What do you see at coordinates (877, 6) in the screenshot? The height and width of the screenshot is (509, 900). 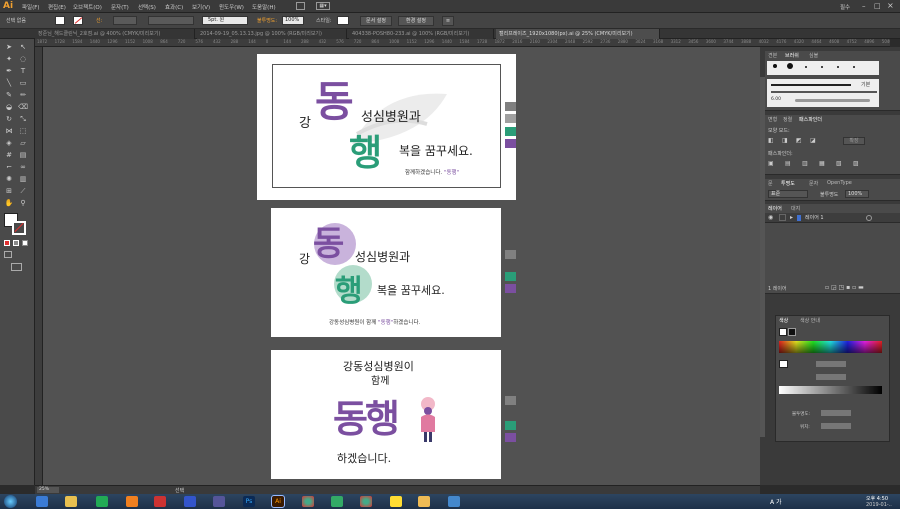 I see `maximize-icon: □` at bounding box center [877, 6].